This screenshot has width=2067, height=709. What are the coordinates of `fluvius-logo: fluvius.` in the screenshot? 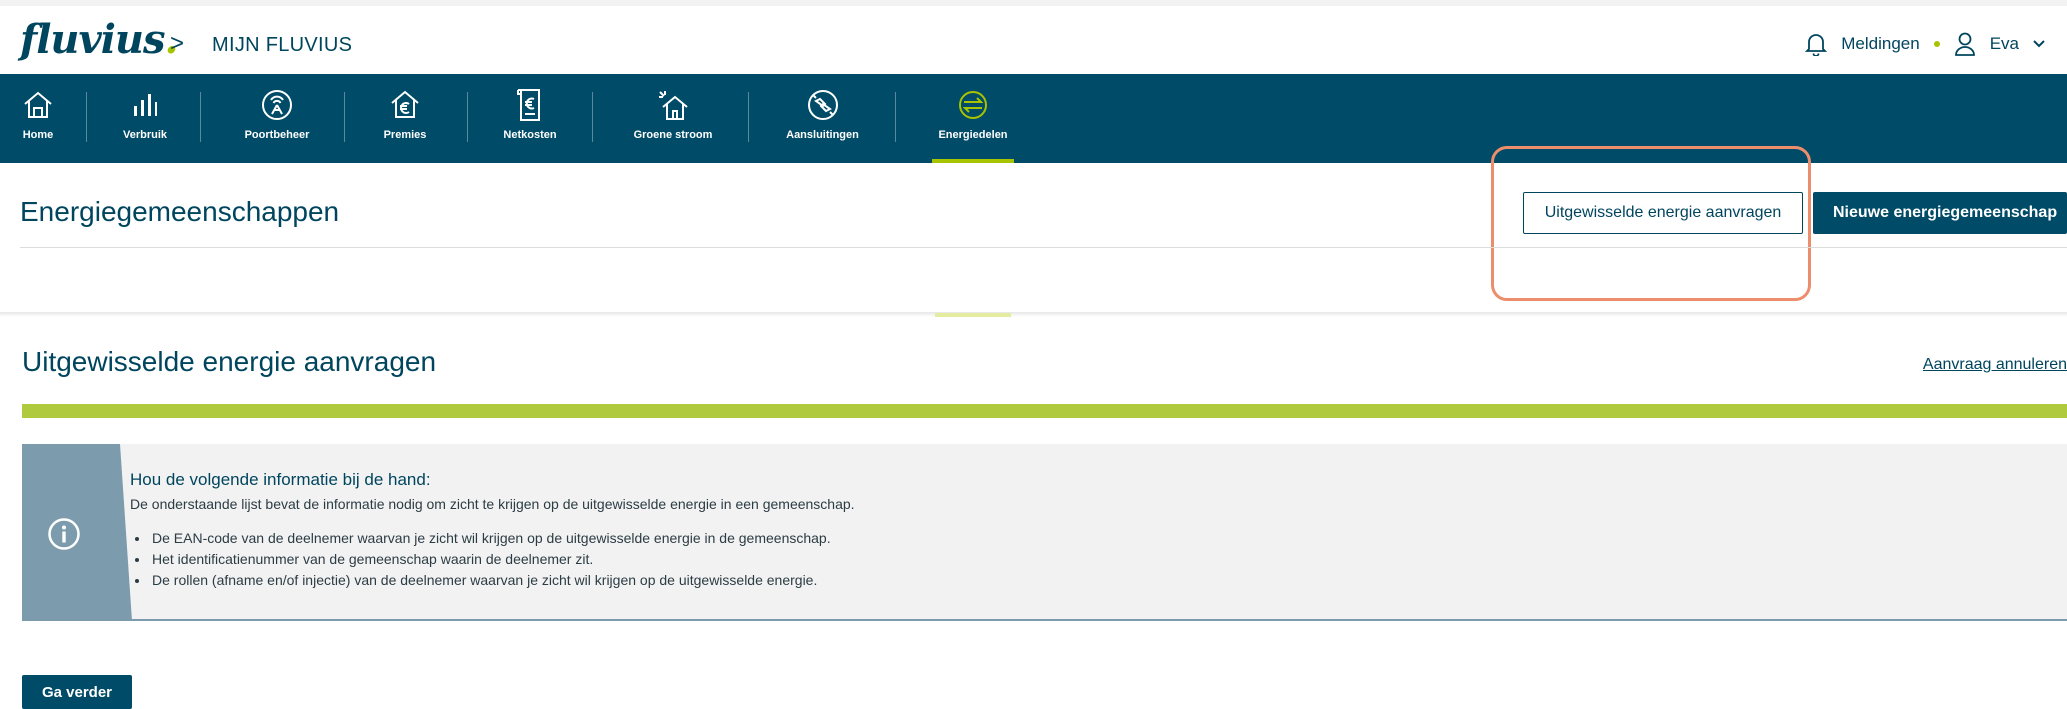 It's located at (99, 40).